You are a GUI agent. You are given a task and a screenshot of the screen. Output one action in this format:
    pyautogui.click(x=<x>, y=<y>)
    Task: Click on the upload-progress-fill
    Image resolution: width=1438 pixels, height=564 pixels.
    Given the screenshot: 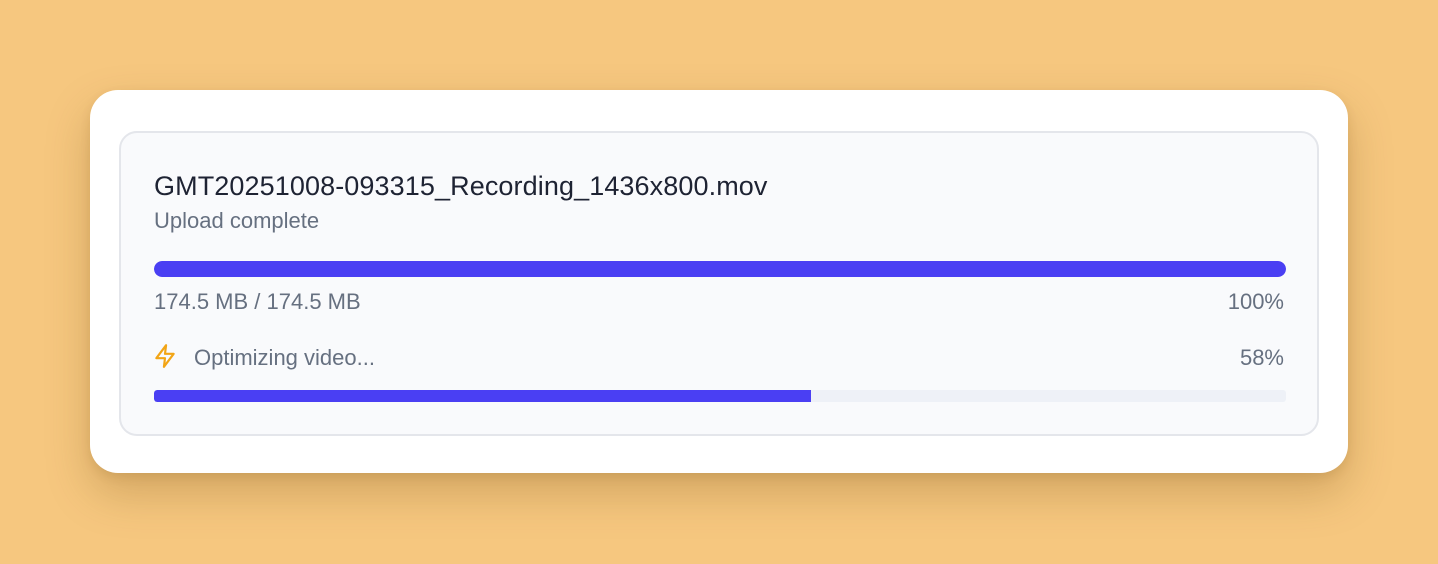 What is the action you would take?
    pyautogui.click(x=720, y=269)
    